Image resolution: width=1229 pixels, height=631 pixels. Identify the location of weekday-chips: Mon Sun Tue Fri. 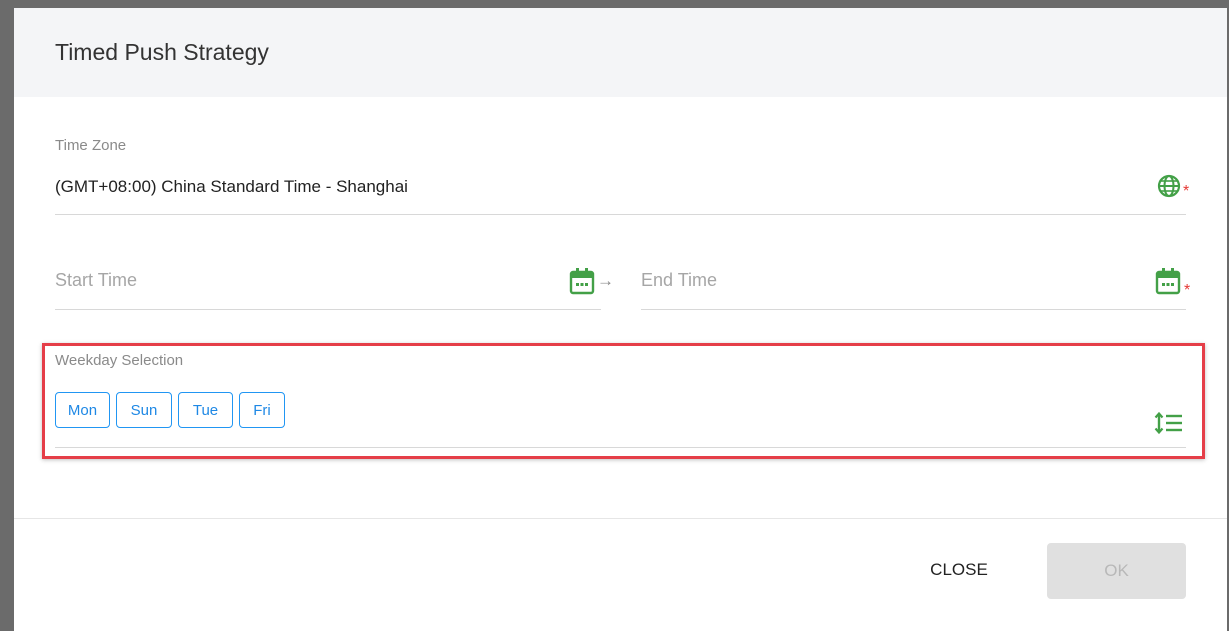
(170, 410).